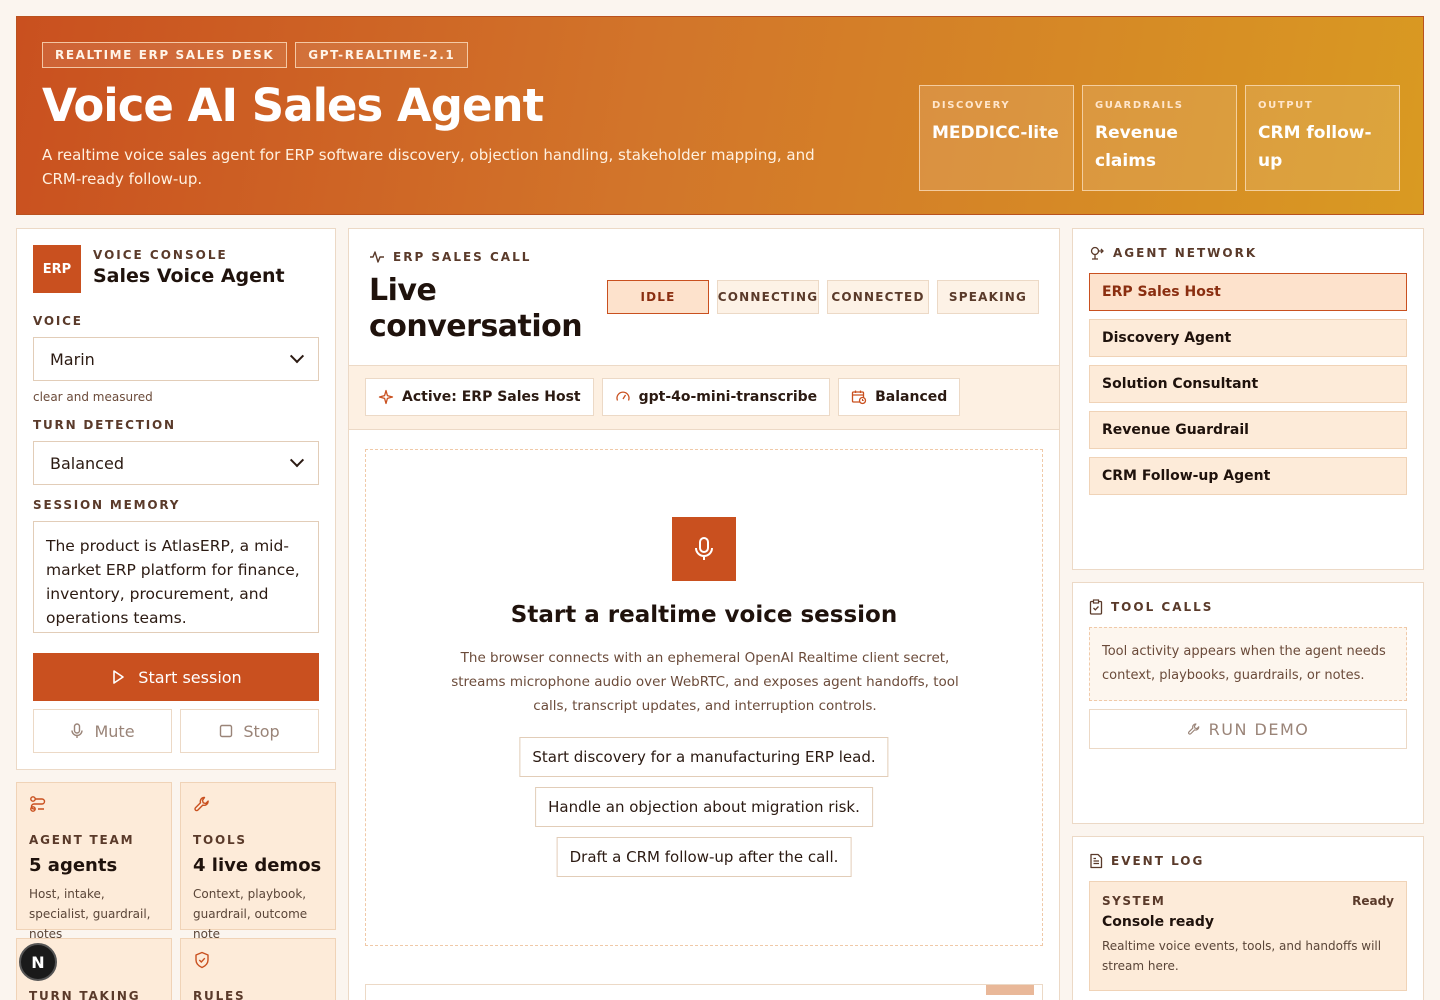  Describe the element at coordinates (386, 397) in the screenshot. I see `sparkles-icon` at that location.